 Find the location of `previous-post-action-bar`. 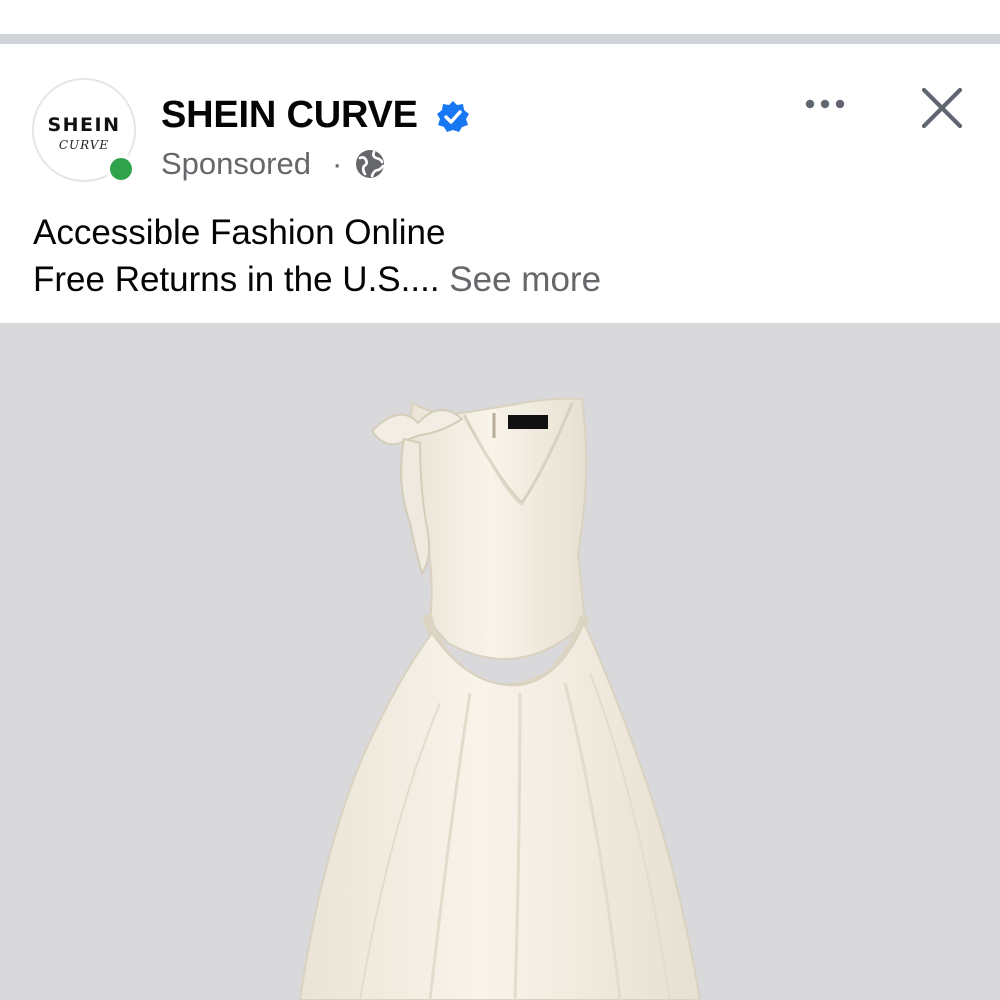

previous-post-action-bar is located at coordinates (500, 17).